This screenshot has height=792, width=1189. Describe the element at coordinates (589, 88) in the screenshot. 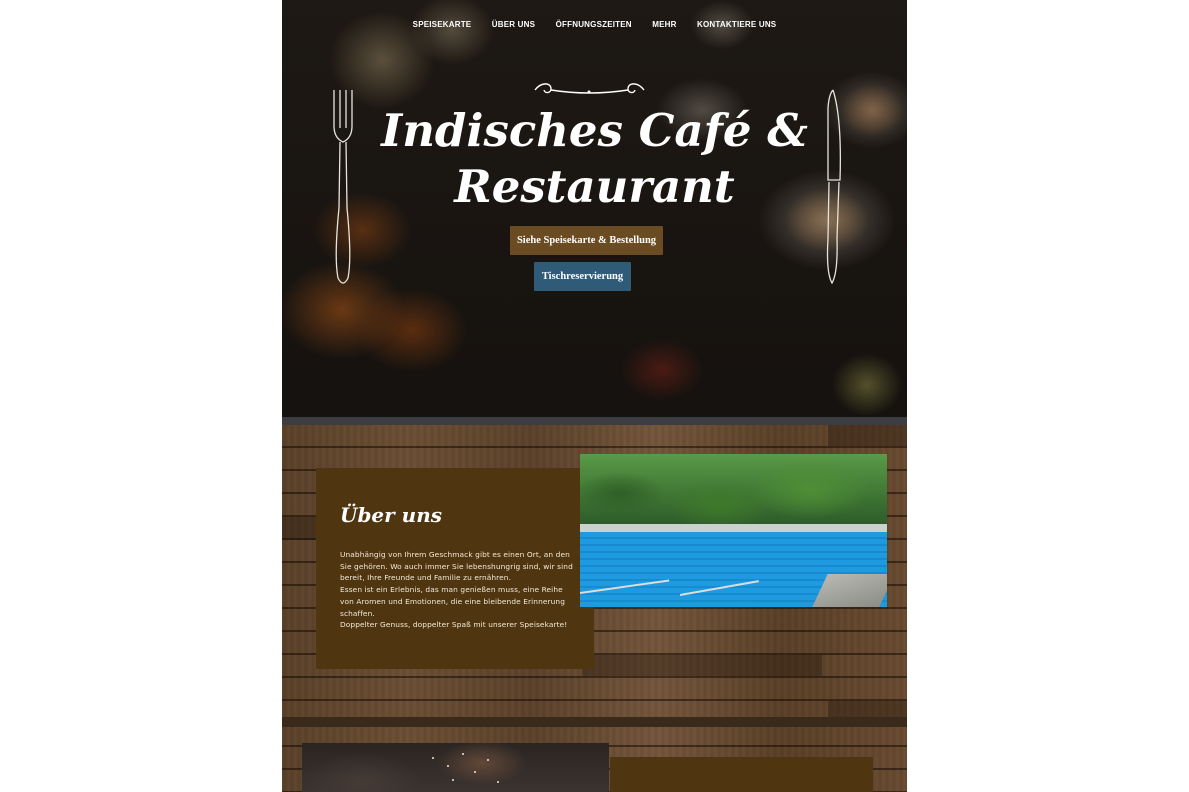

I see `ornament-icon` at that location.